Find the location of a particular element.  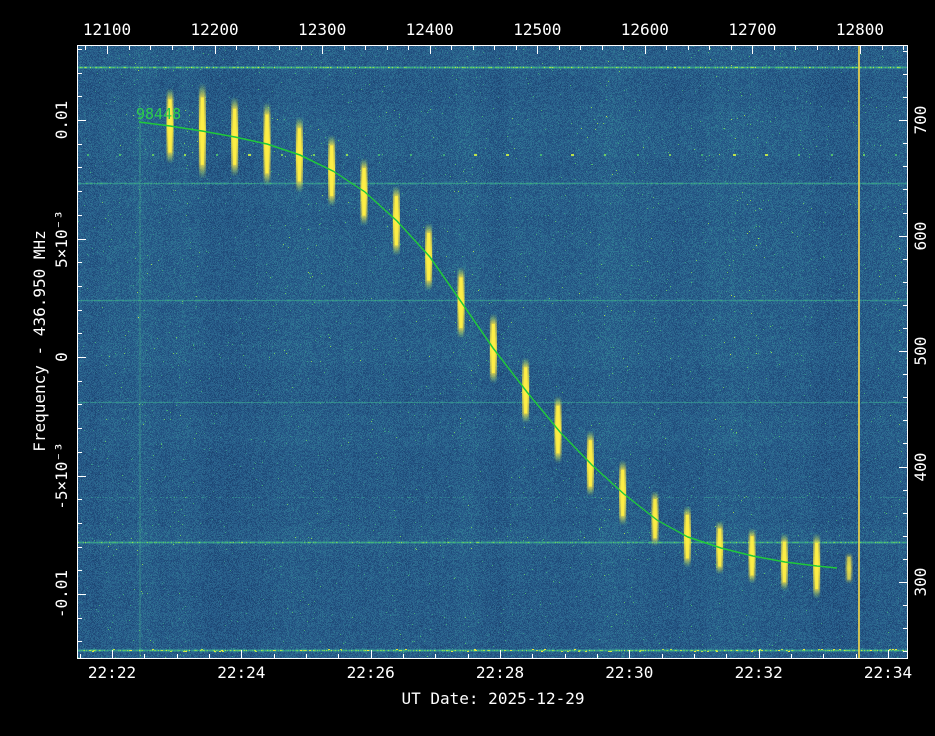

bottom-axis-title: UT Date: 2025-12-29 is located at coordinates (493, 698).